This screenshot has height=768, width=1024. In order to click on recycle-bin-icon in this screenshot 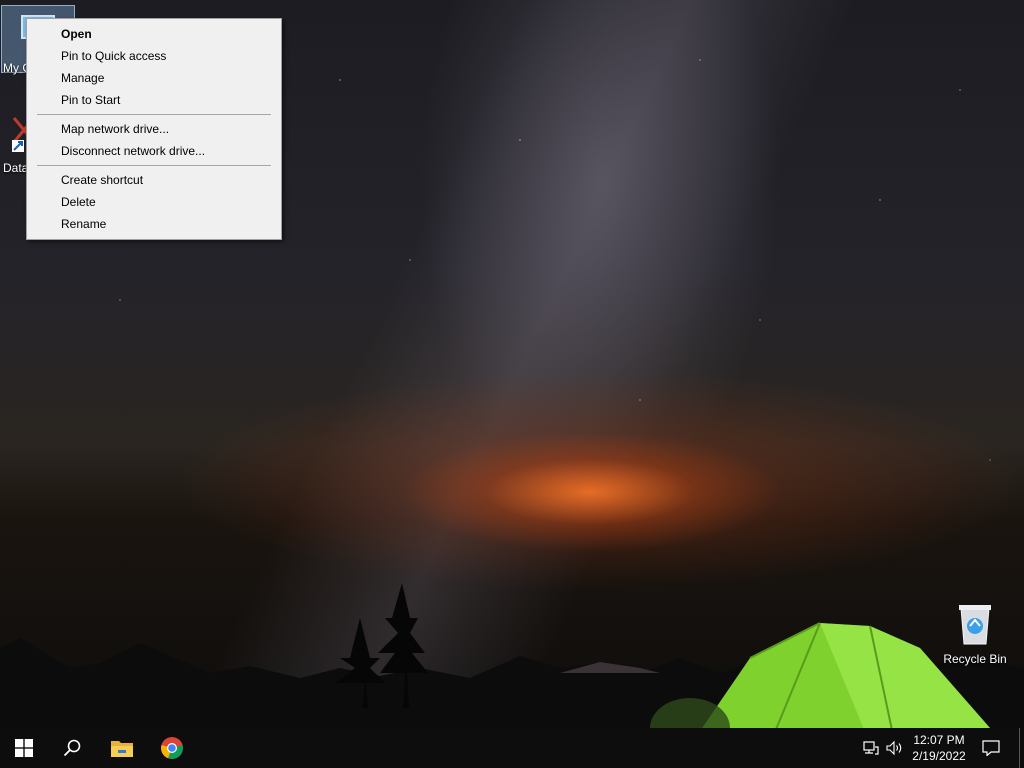, I will do `click(975, 625)`.